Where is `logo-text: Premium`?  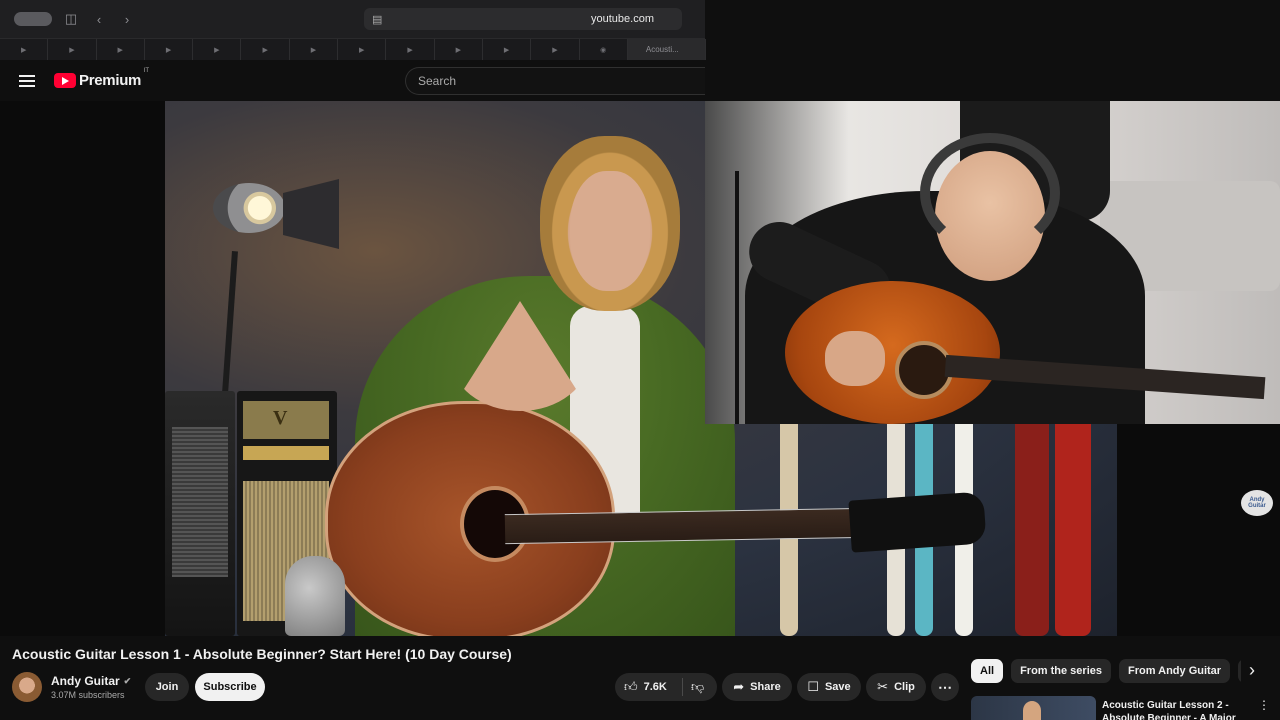 logo-text: Premium is located at coordinates (110, 80).